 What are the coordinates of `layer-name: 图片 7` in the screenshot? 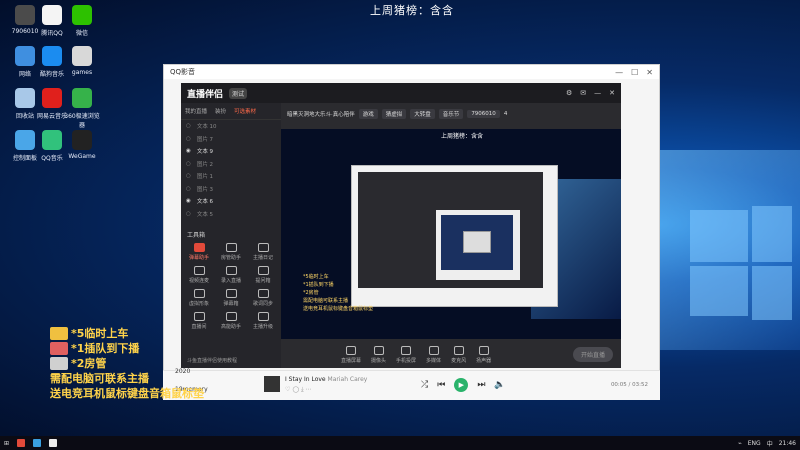 It's located at (205, 139).